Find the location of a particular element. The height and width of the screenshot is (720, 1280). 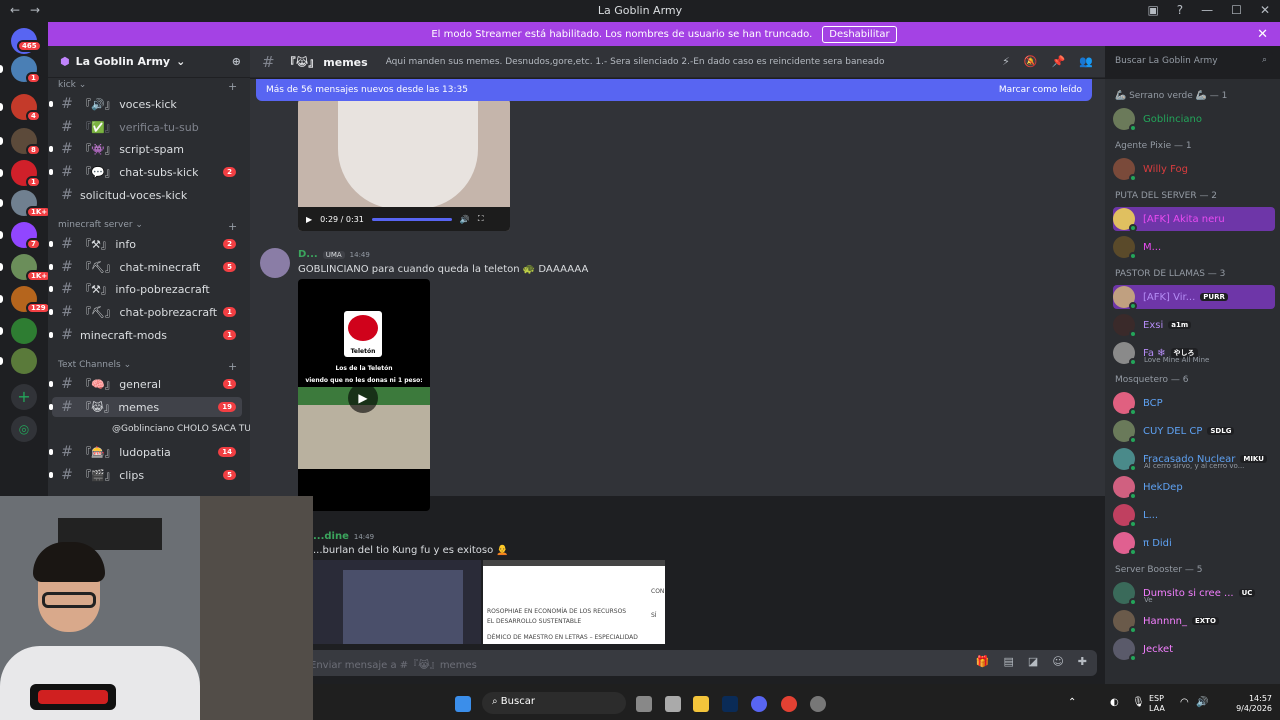

clock: 14:57 9/4/2026 is located at coordinates (1254, 704).